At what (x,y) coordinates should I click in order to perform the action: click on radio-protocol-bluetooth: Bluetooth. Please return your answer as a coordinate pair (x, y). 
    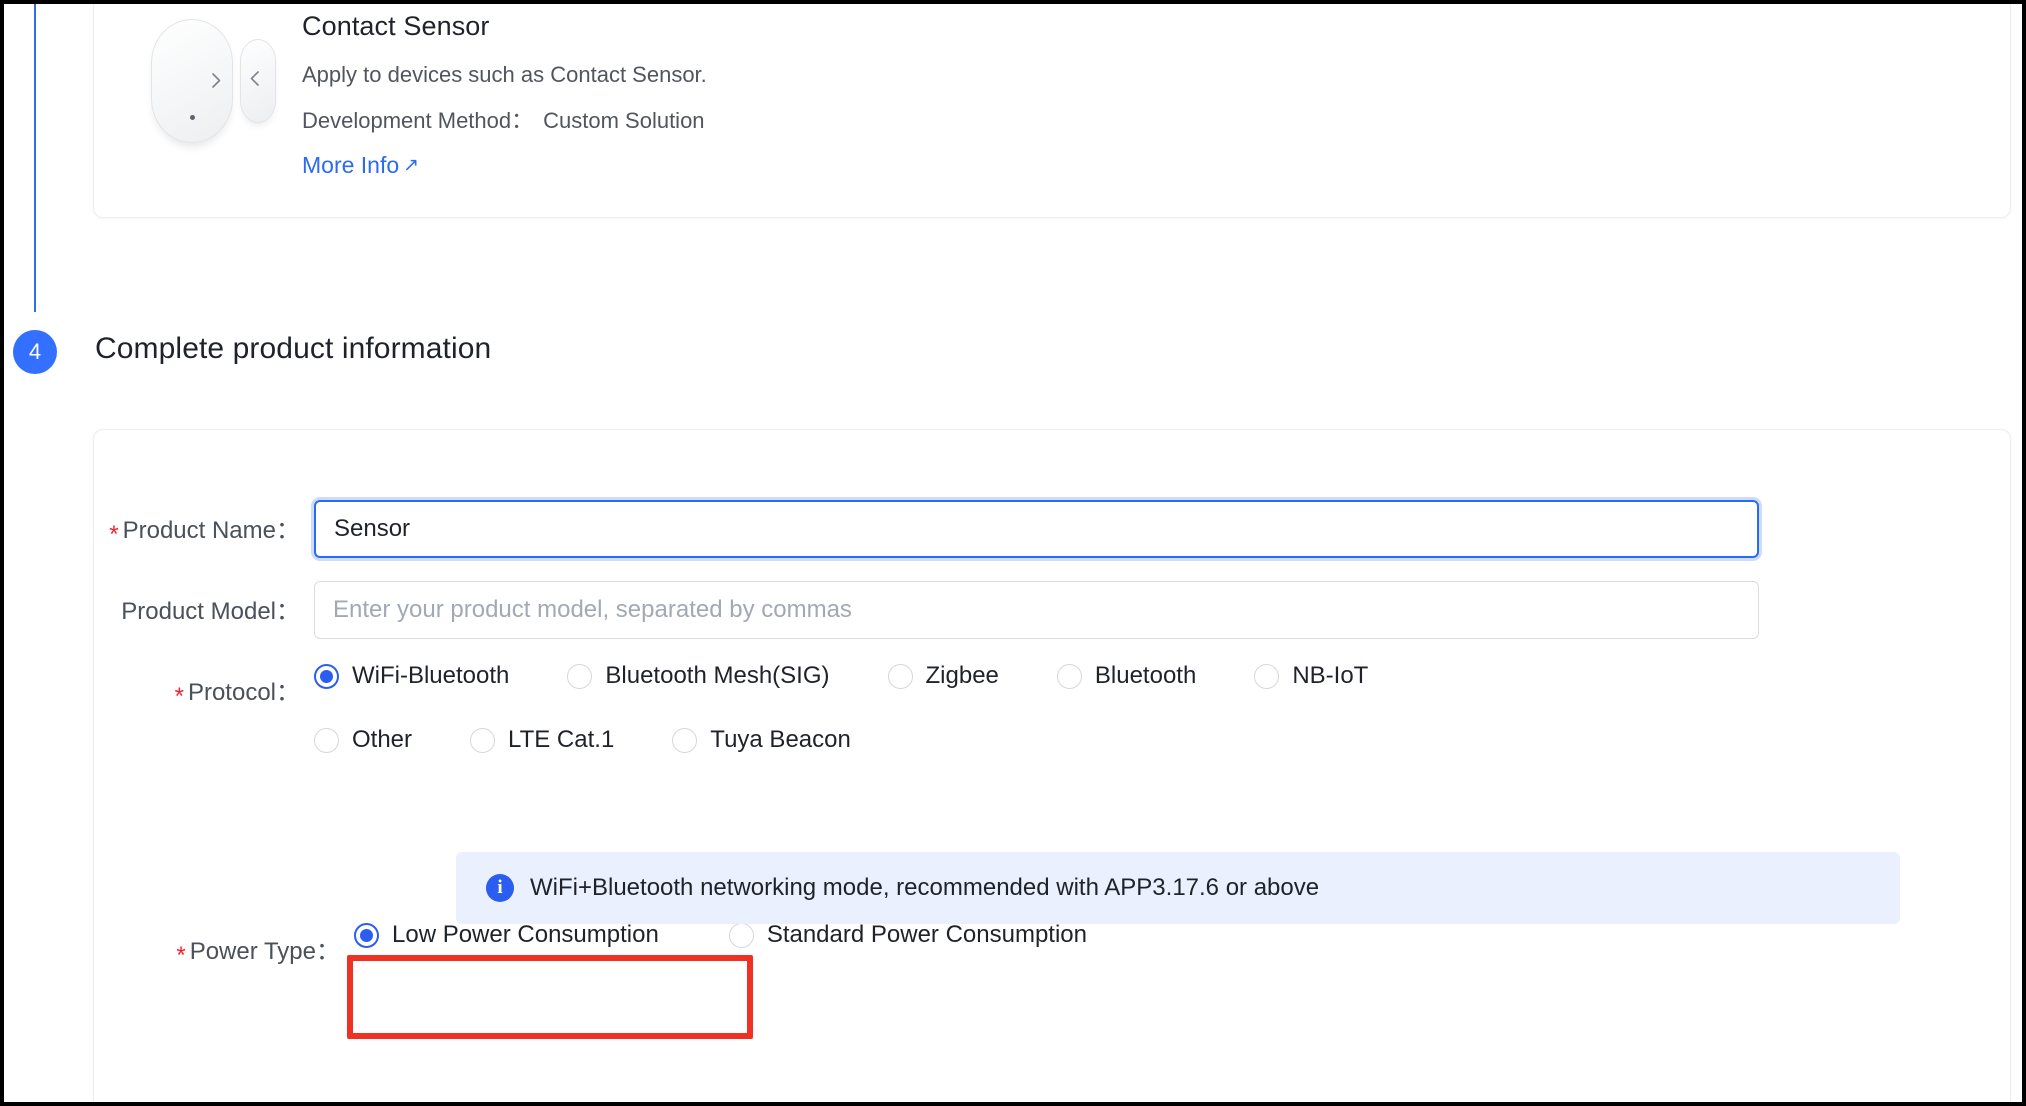
    Looking at the image, I should click on (1126, 676).